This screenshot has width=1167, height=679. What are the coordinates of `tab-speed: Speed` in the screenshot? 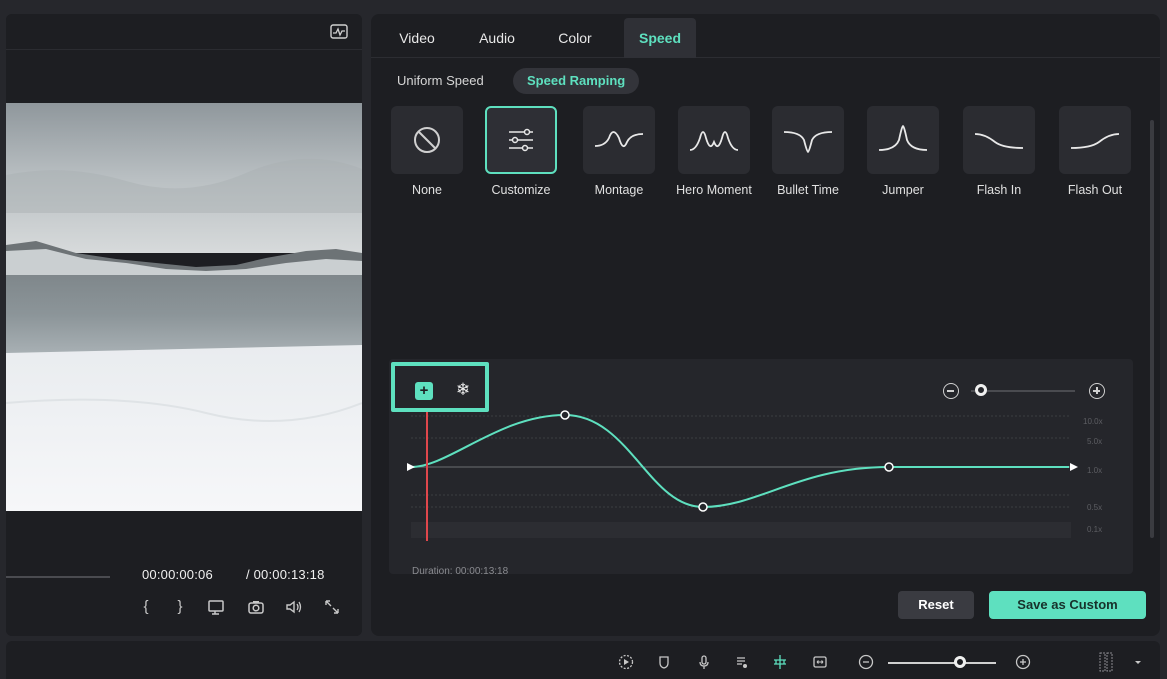 It's located at (660, 38).